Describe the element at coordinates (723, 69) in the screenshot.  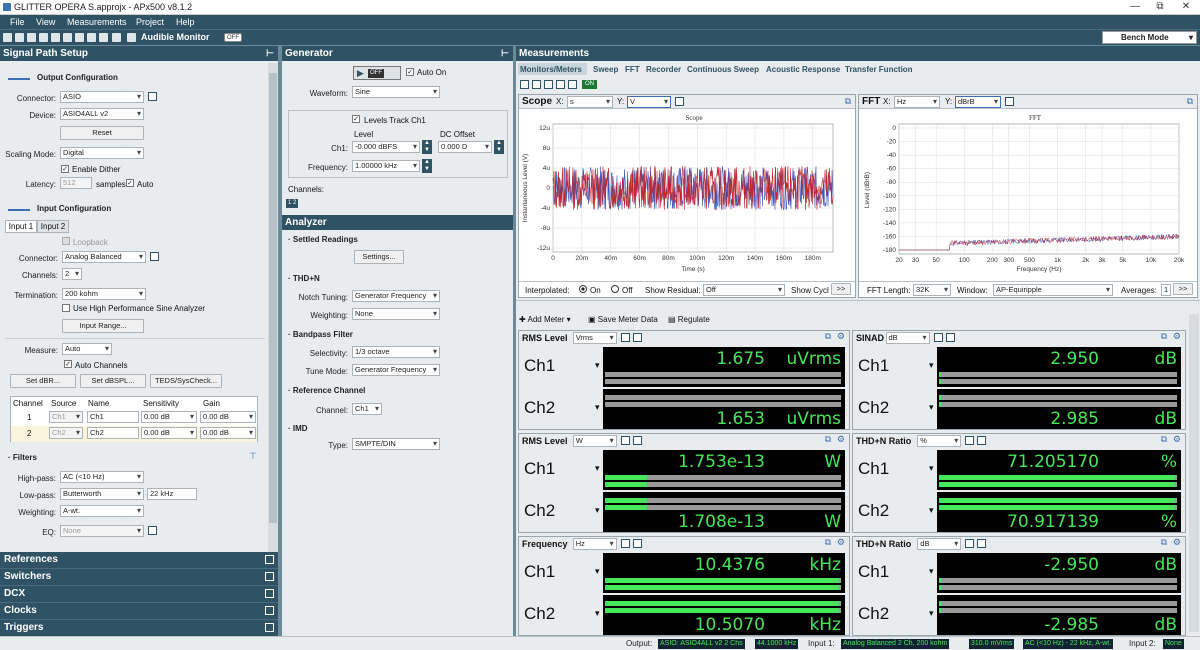
I see `tab-continuous-sweep: Continuous Sweep` at that location.